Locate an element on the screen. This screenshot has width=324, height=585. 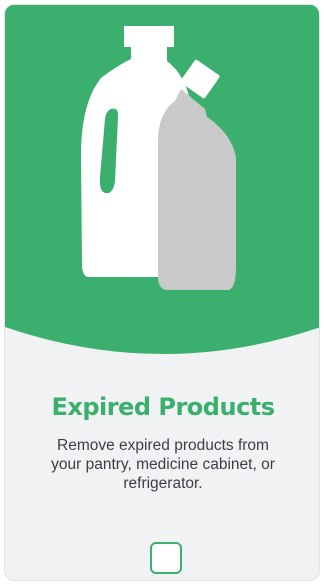
task-checkbox is located at coordinates (166, 558).